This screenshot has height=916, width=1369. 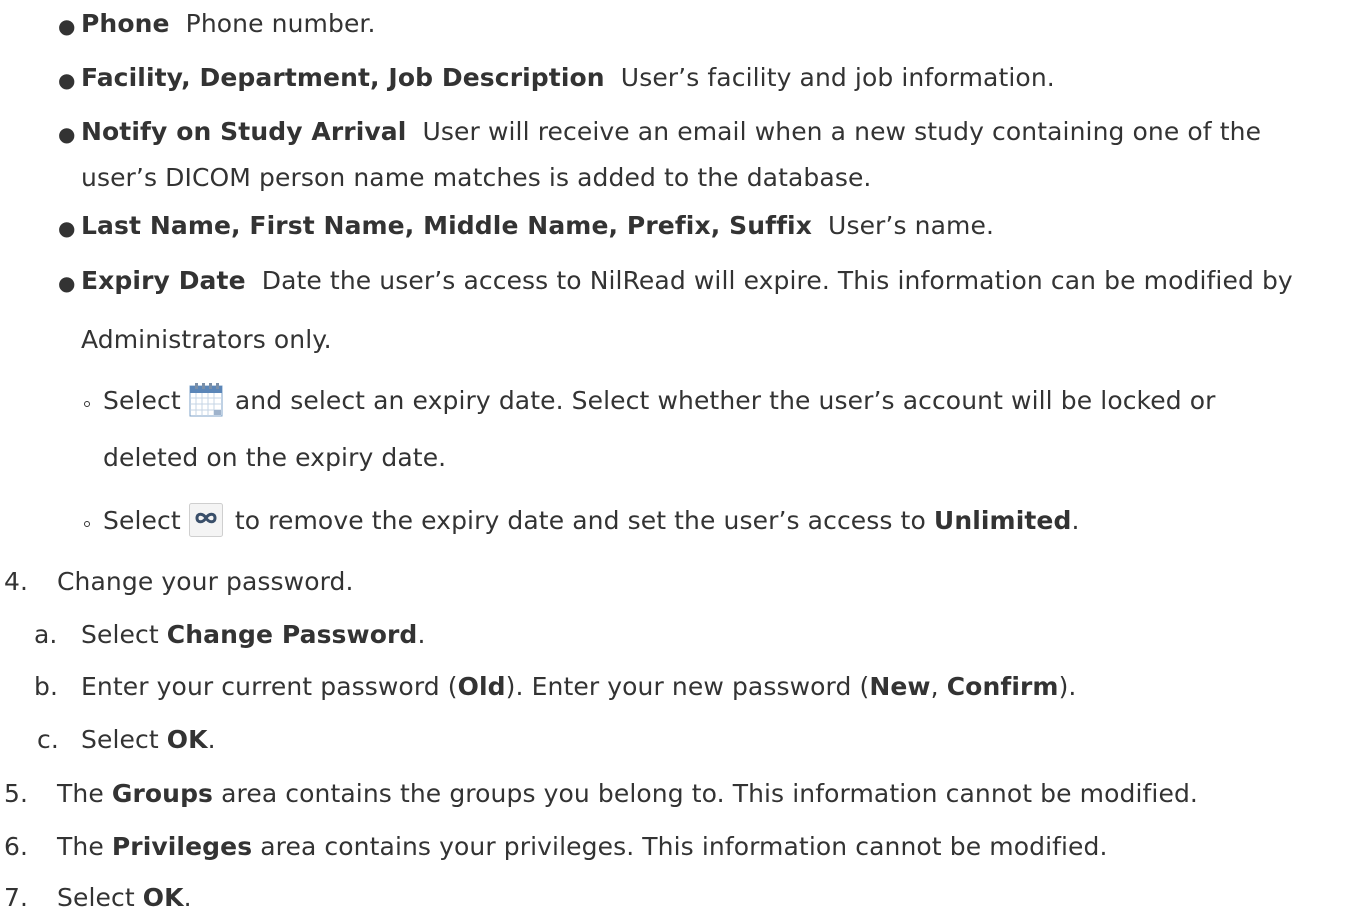 I want to click on substep-mid: ). Enter your new password (, so click(x=687, y=686).